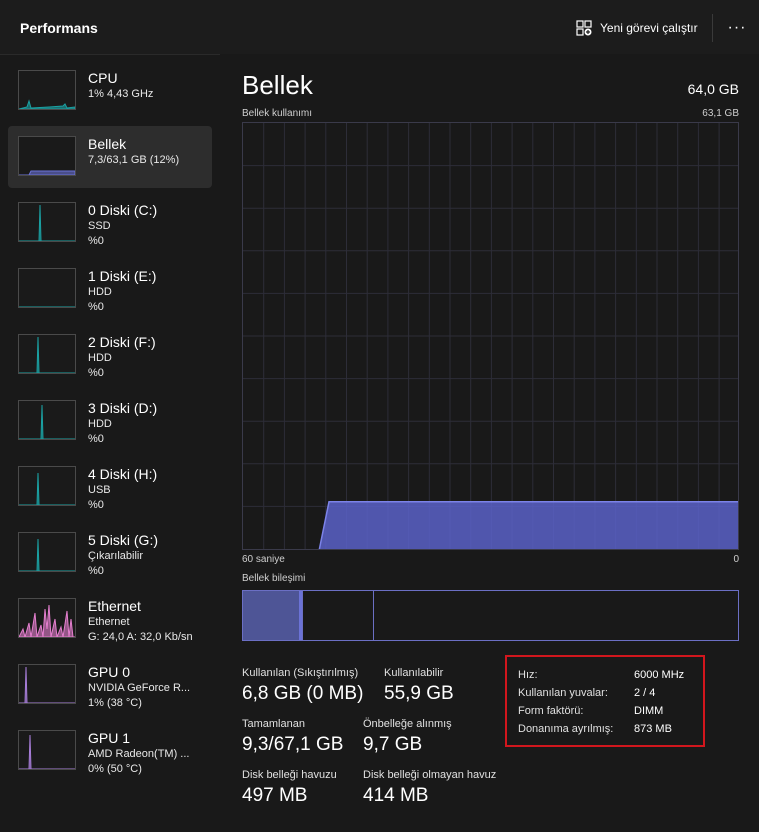 The width and height of the screenshot is (759, 832). What do you see at coordinates (393, 744) in the screenshot?
I see `stat-cached-value: 9,7 GB` at bounding box center [393, 744].